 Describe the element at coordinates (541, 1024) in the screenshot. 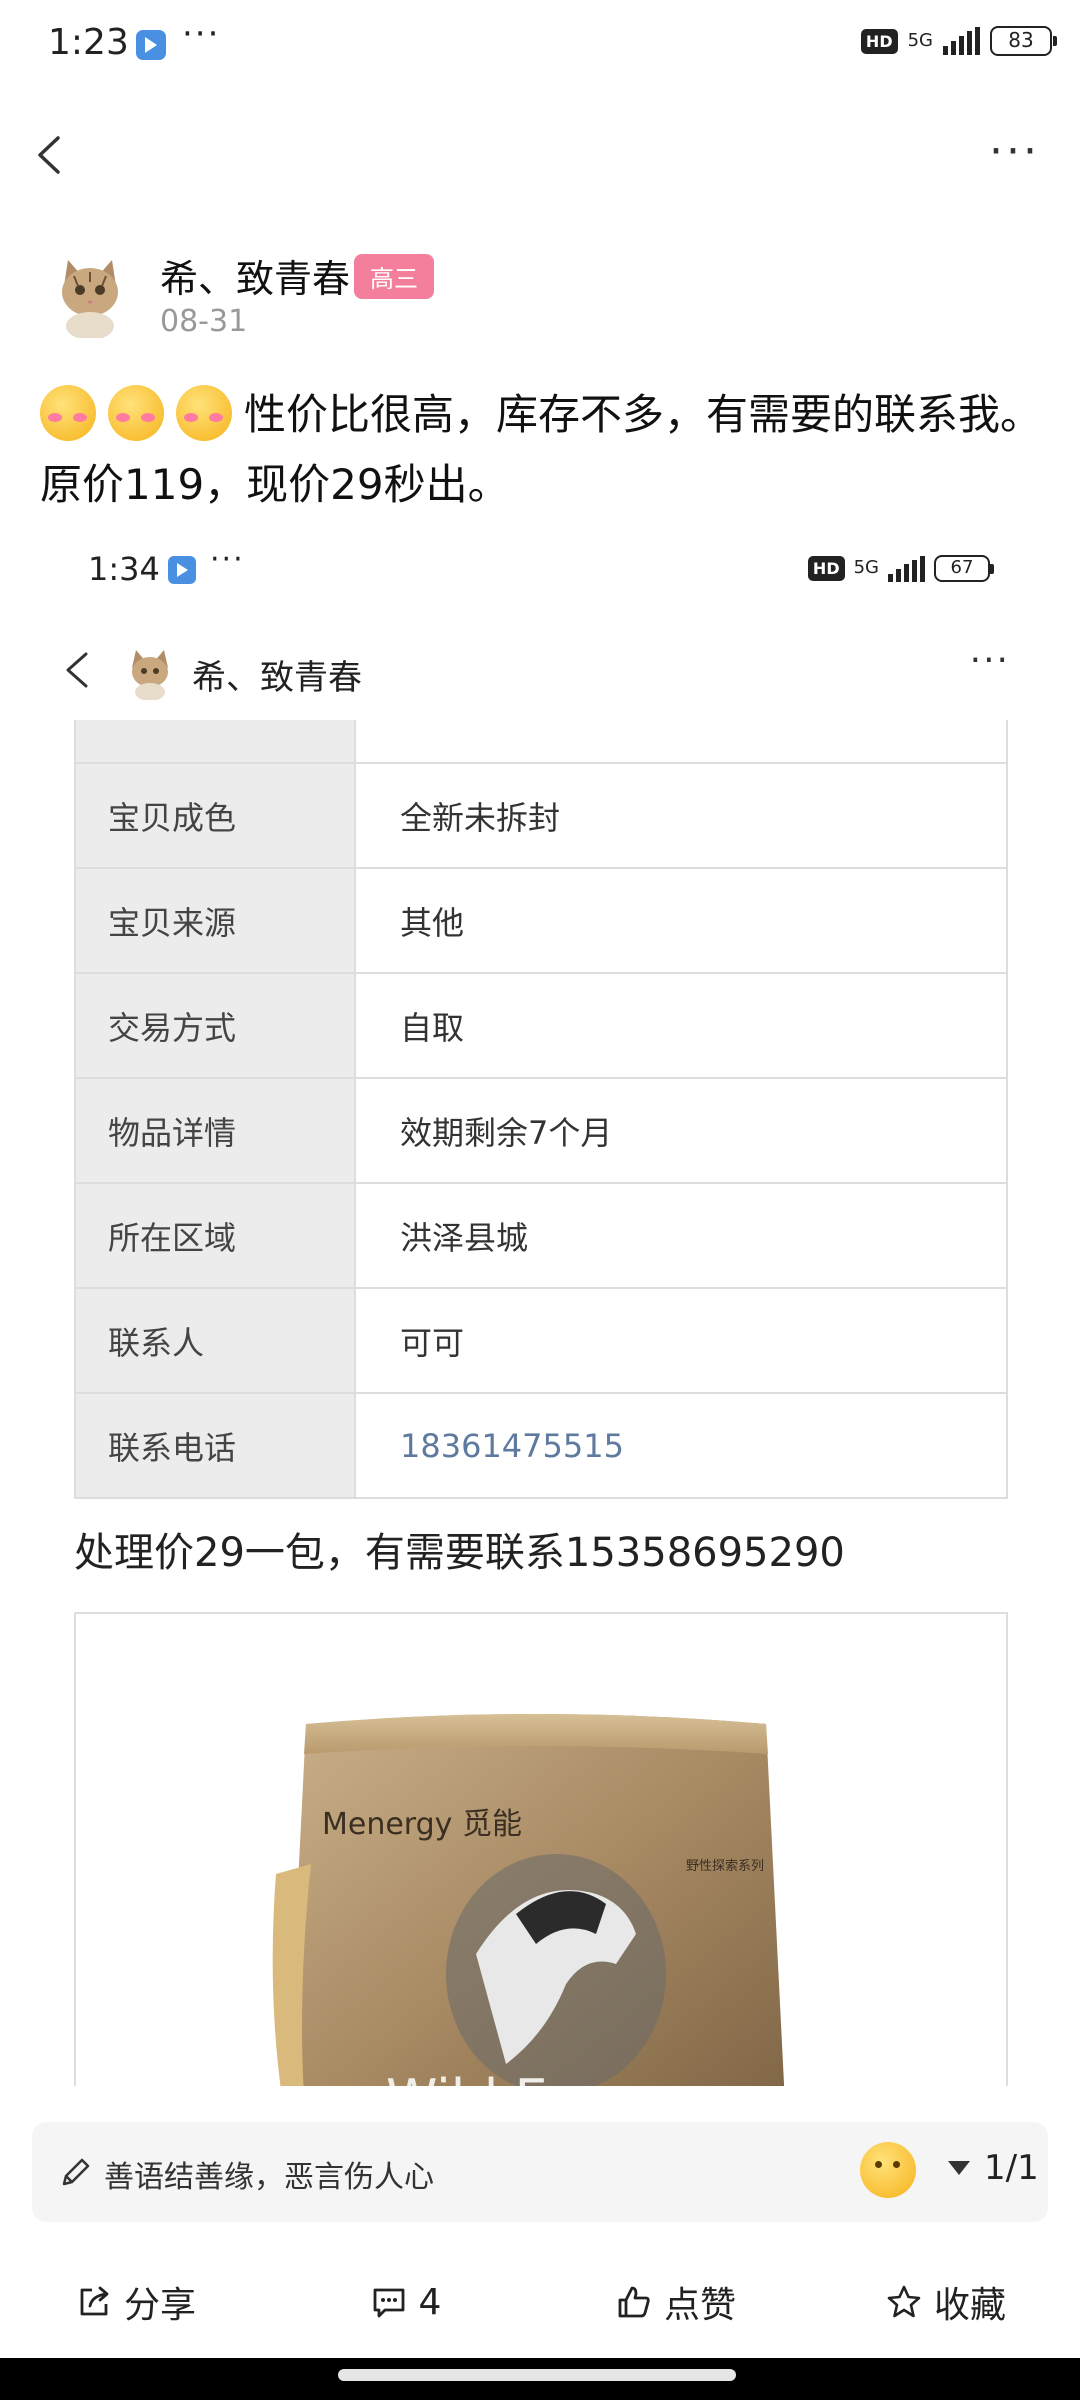

I see `table-row: 交易方式 自取` at that location.